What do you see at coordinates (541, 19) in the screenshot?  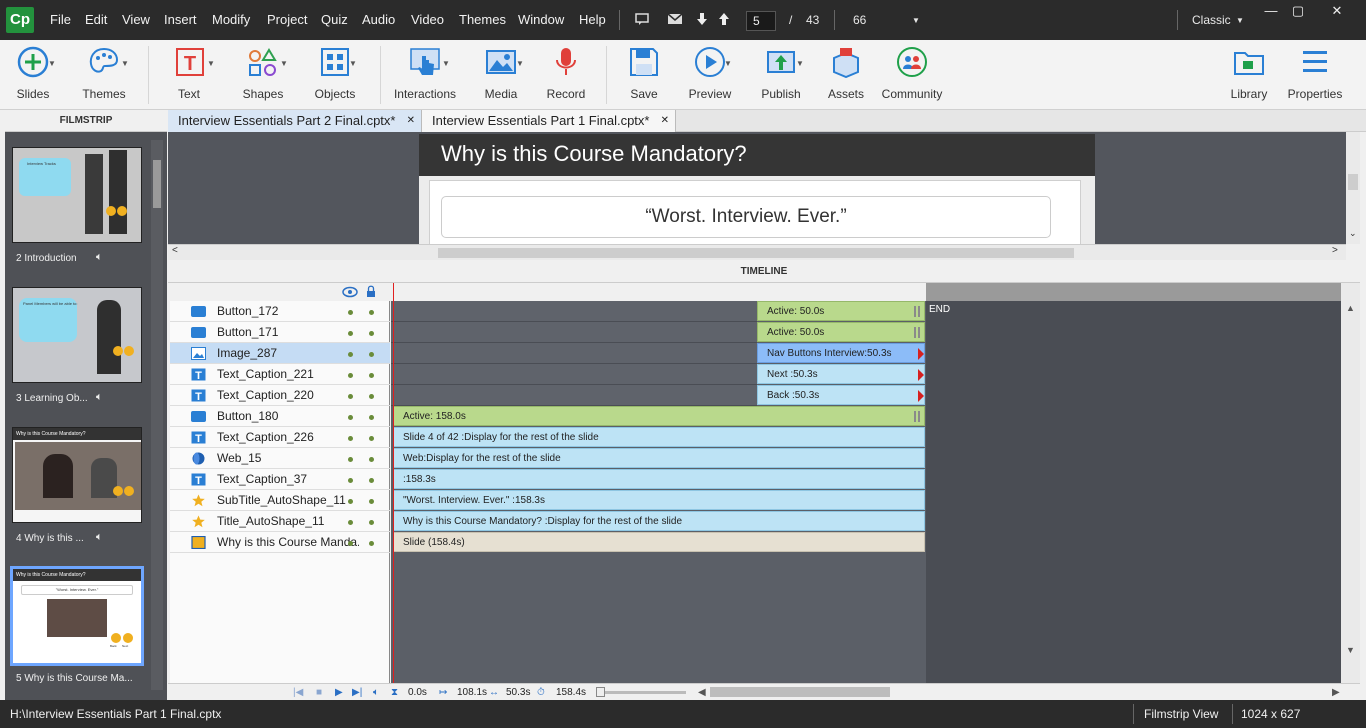 I see `menu-window: Window` at bounding box center [541, 19].